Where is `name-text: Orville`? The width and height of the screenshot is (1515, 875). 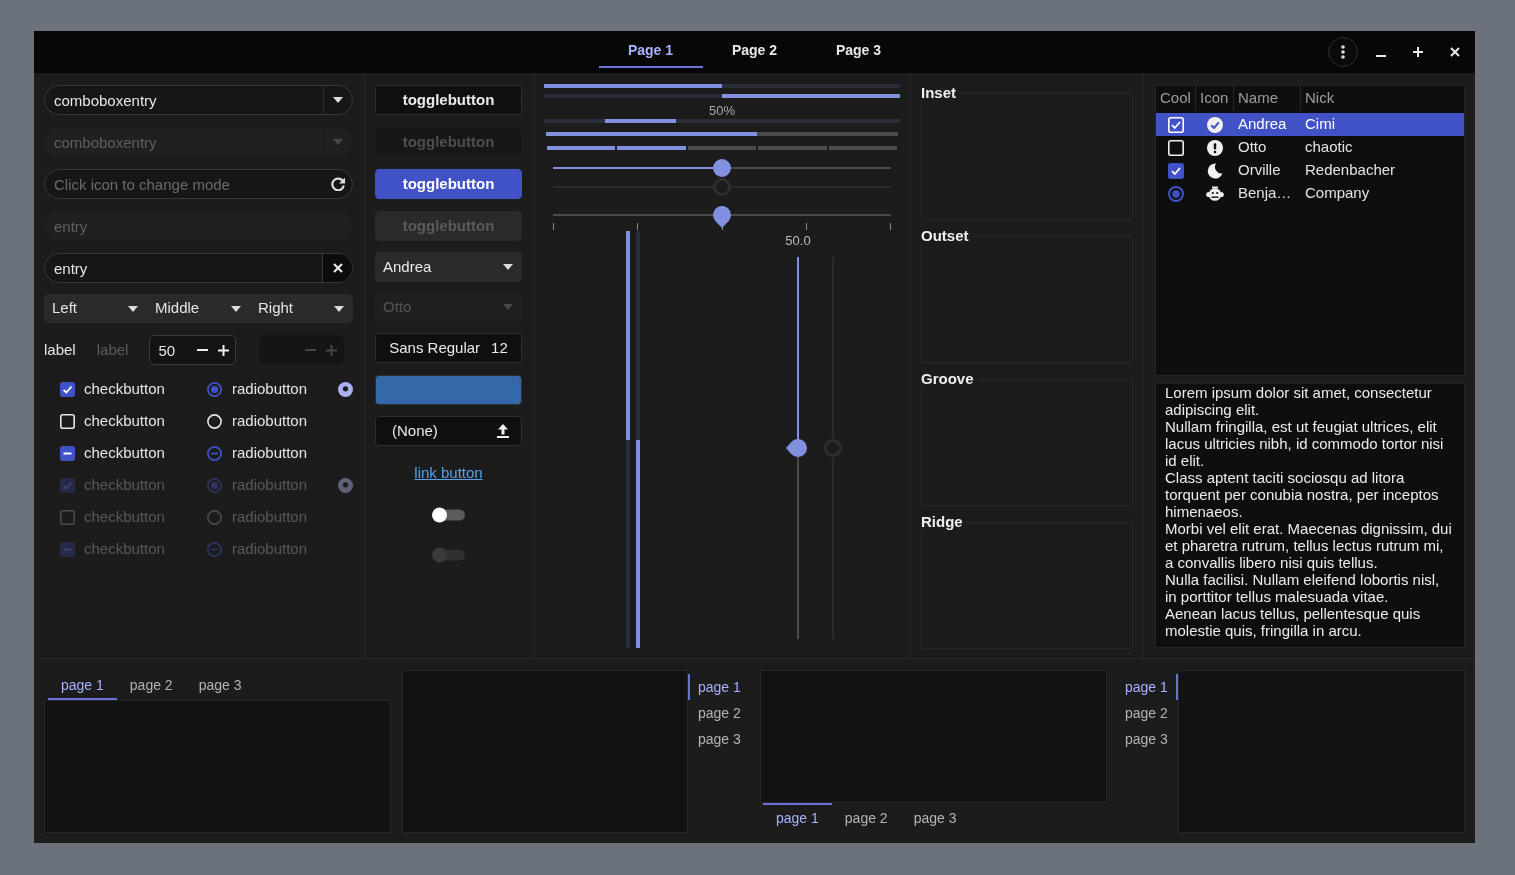 name-text: Orville is located at coordinates (1259, 170).